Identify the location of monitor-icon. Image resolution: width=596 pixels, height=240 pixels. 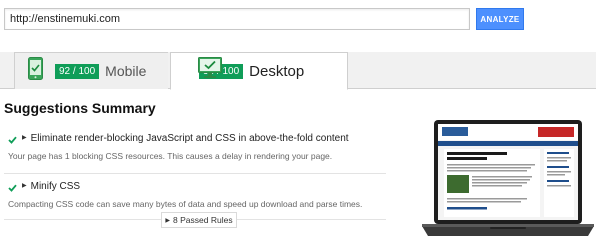
(210, 67).